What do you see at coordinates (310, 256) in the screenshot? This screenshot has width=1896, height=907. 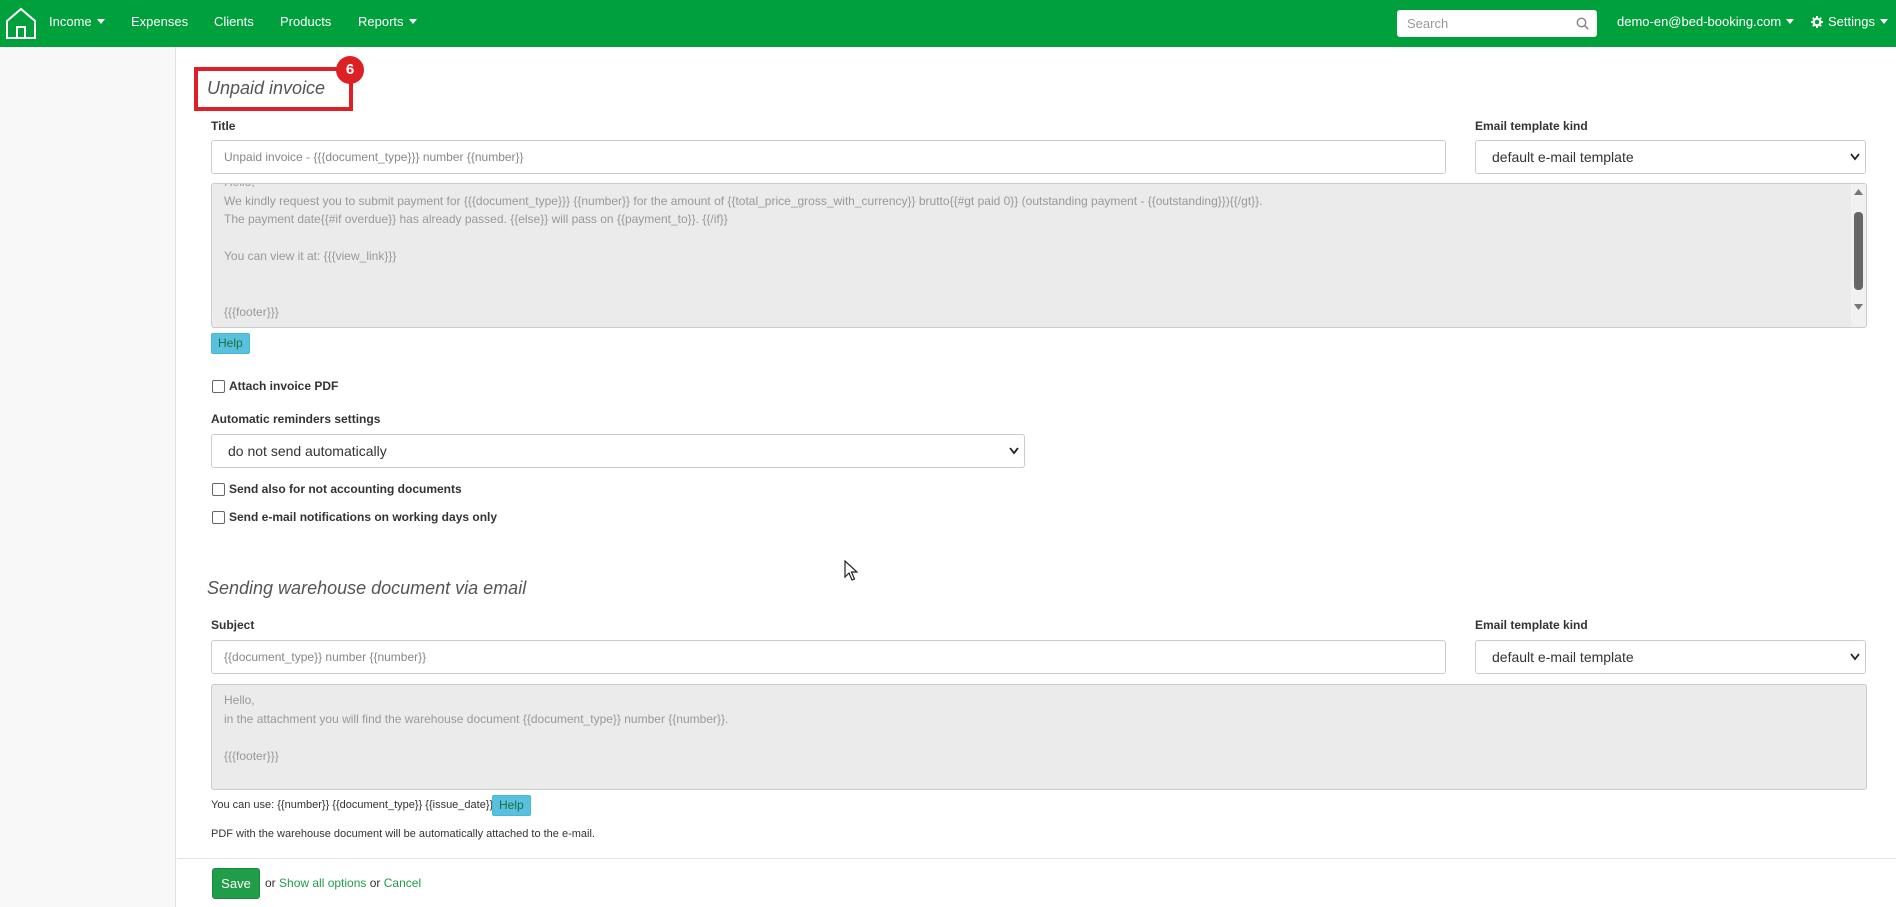 I see `body-line: You can view it at: {{{view_link}}}` at bounding box center [310, 256].